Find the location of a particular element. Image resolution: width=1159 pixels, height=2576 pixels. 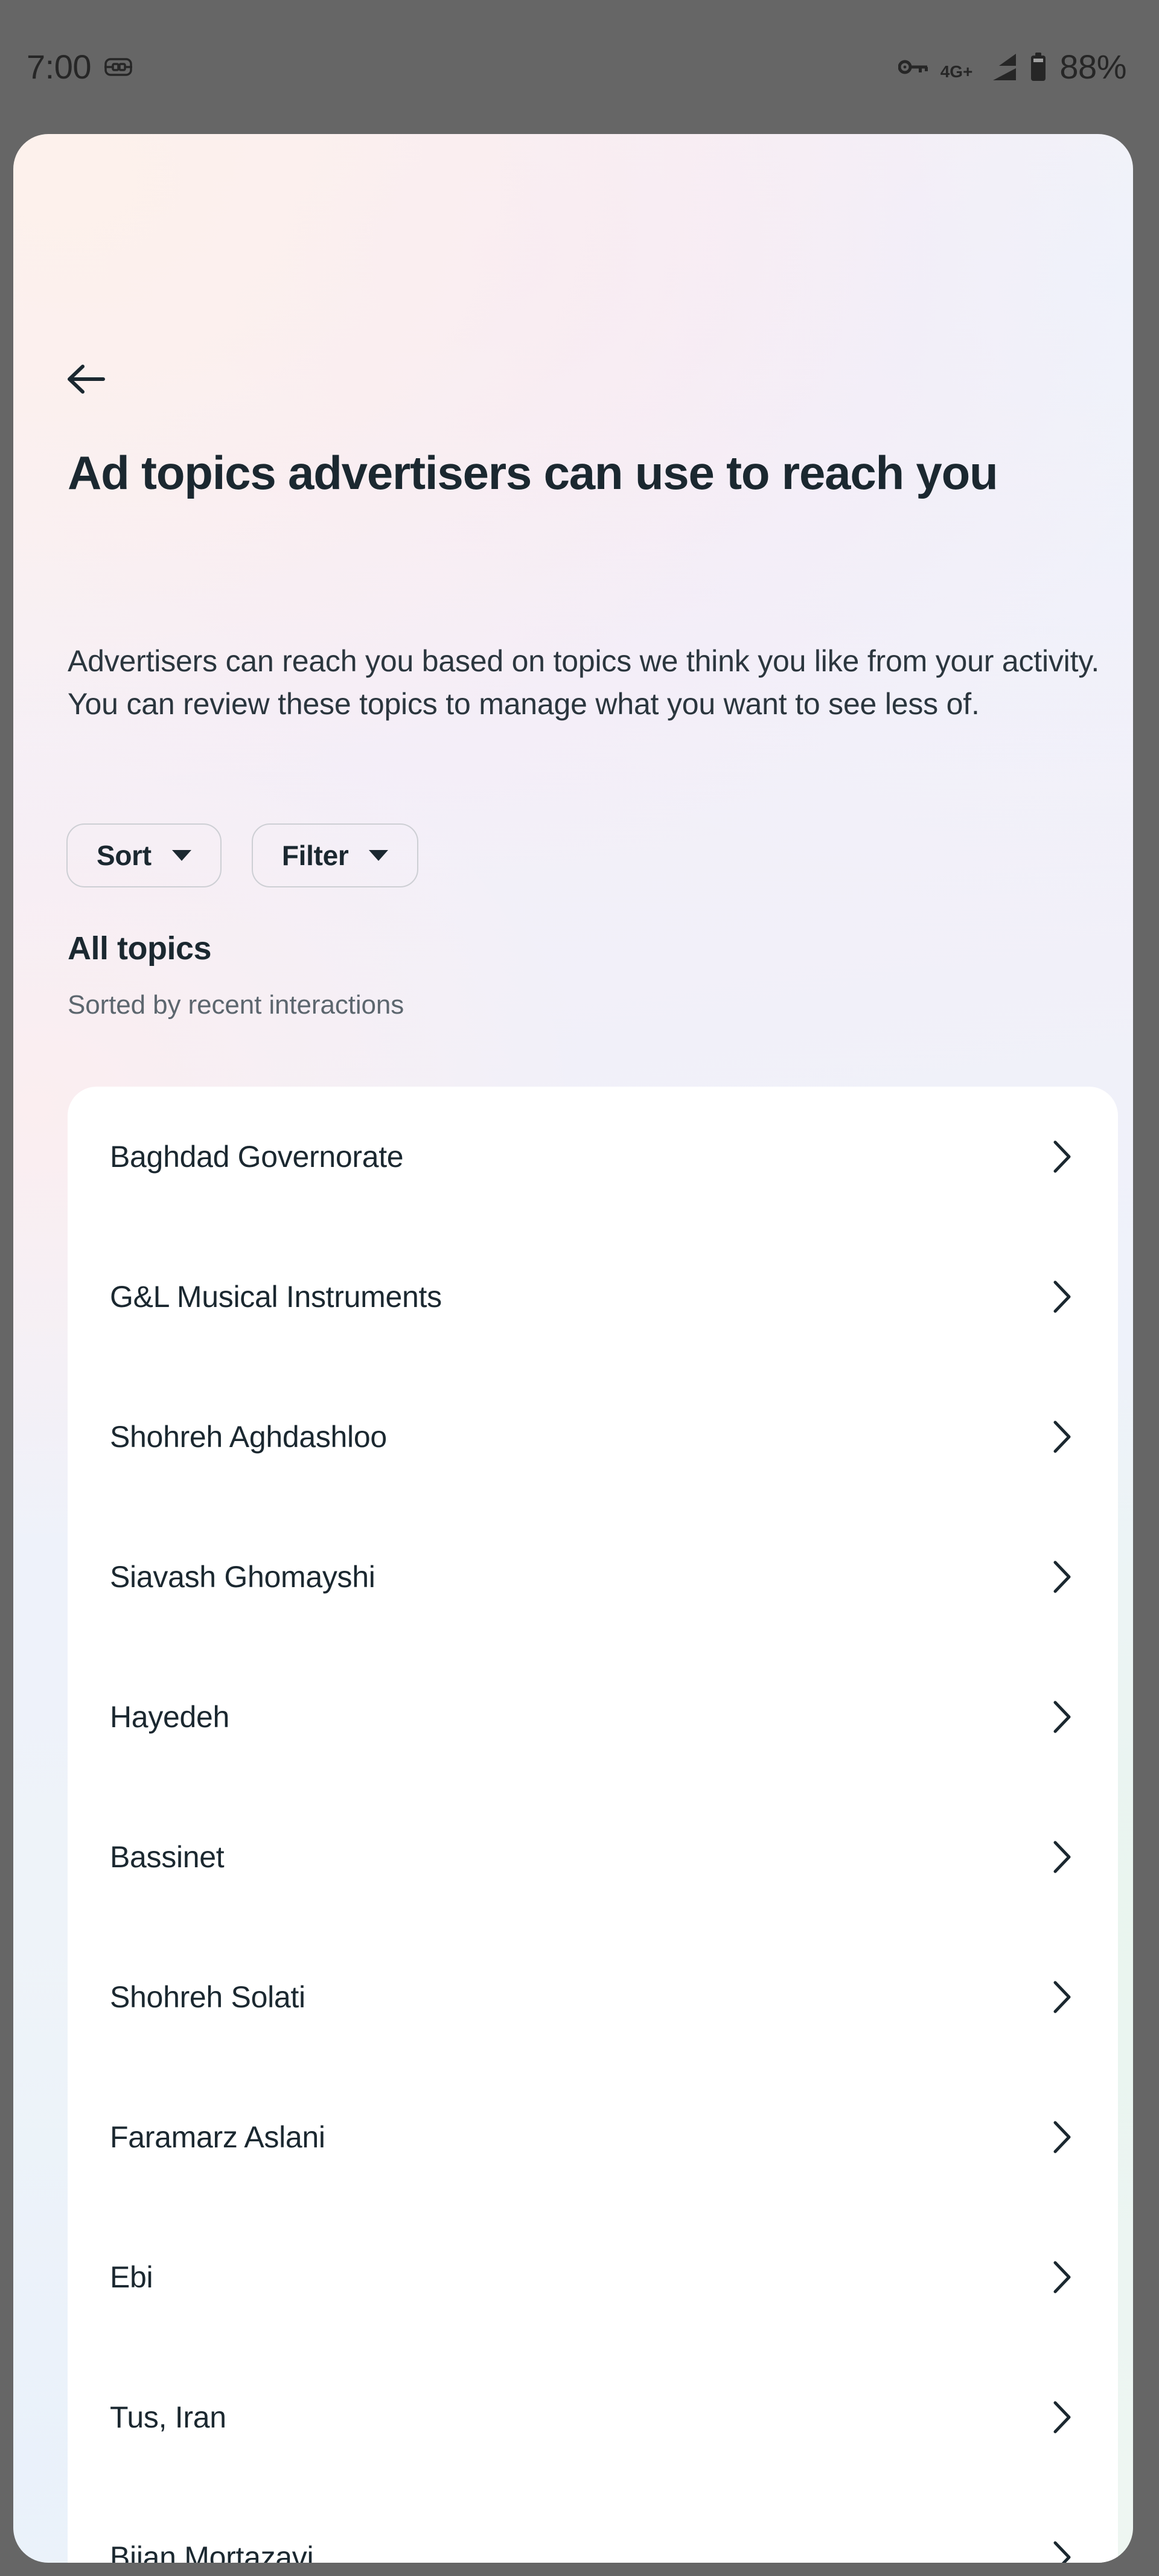

list-item-label: Shohreh Solati is located at coordinates (207, 1997).